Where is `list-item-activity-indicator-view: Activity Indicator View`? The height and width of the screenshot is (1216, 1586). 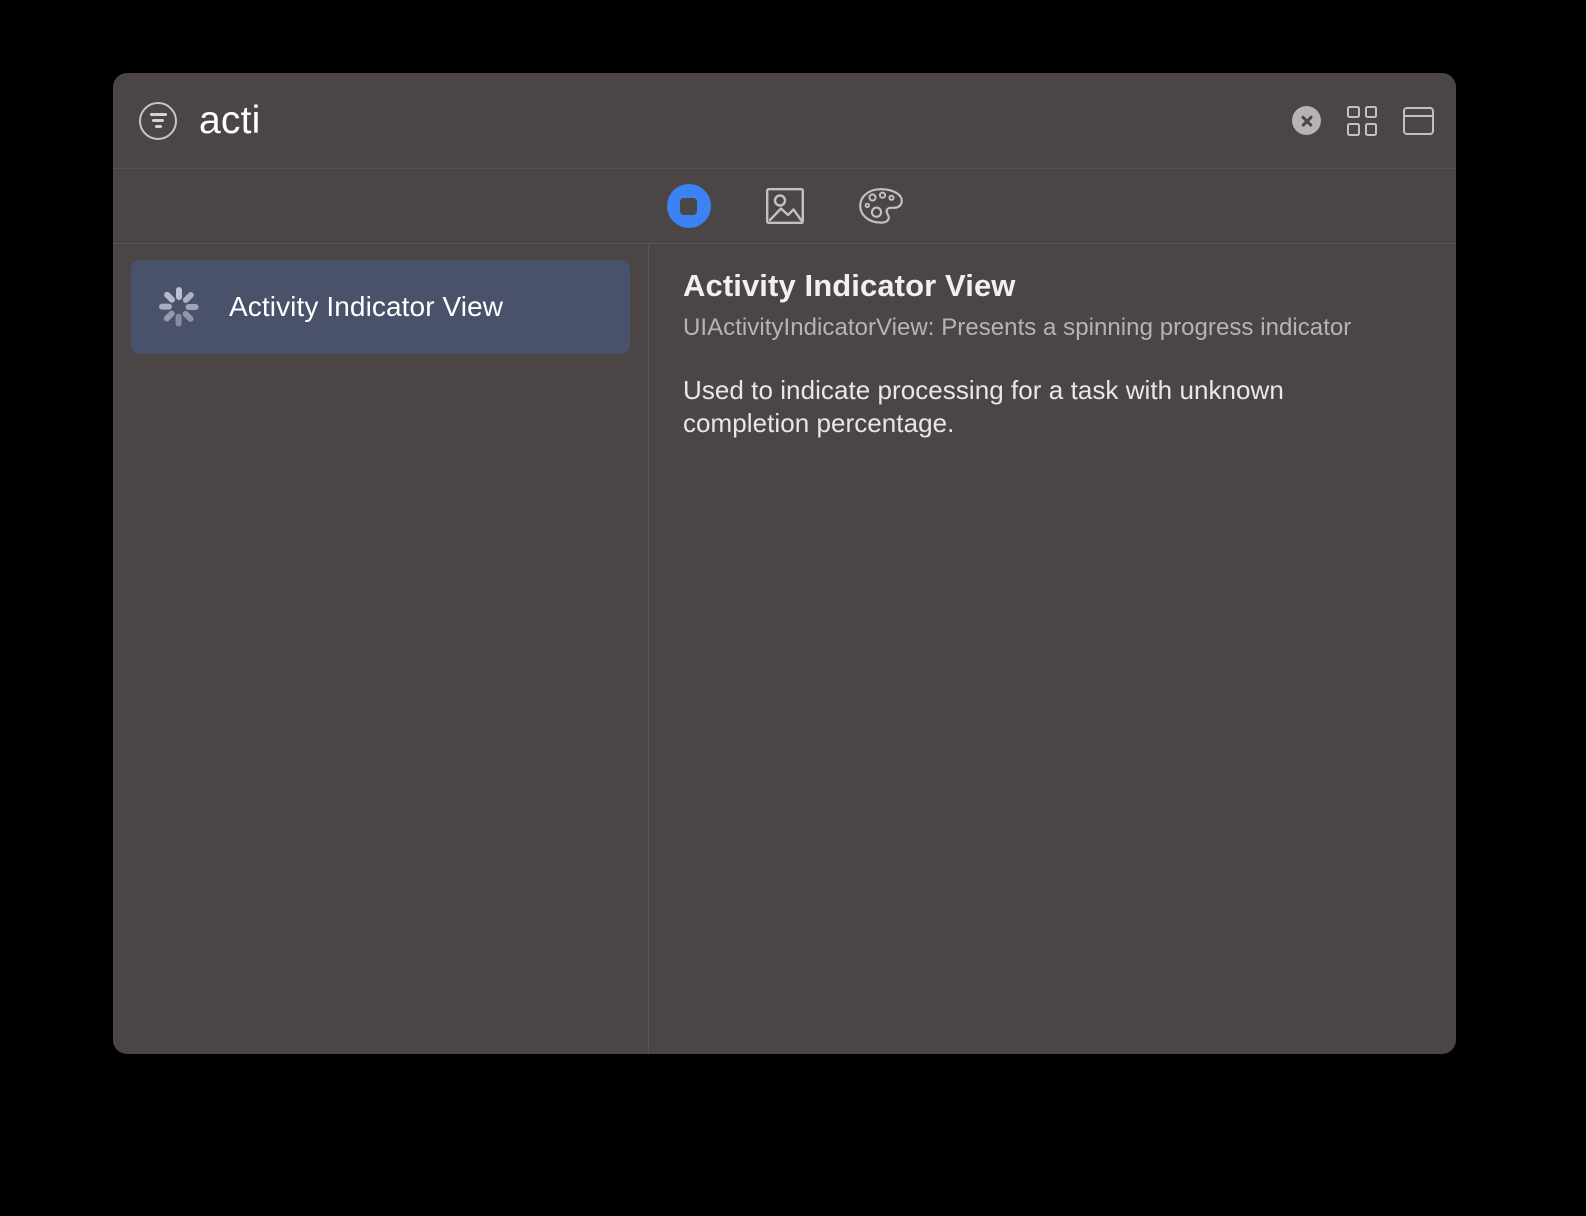 list-item-activity-indicator-view: Activity Indicator View is located at coordinates (380, 307).